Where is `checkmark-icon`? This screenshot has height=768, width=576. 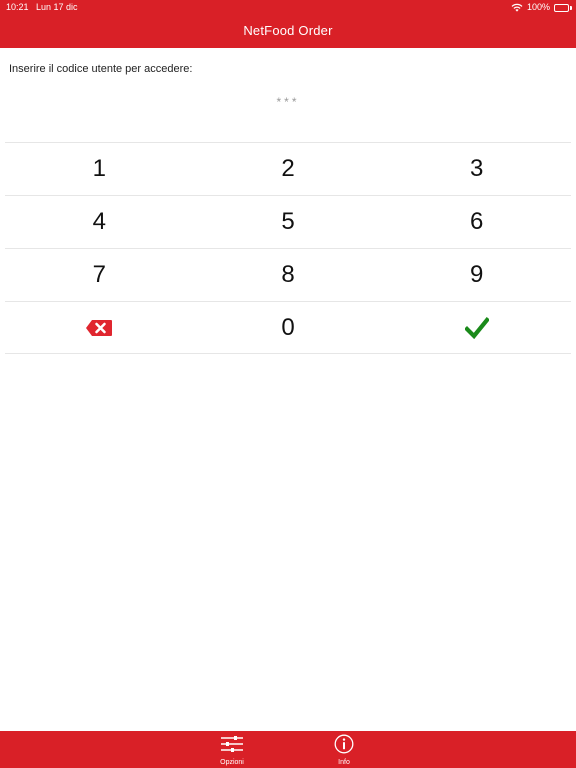
checkmark-icon is located at coordinates (476, 327).